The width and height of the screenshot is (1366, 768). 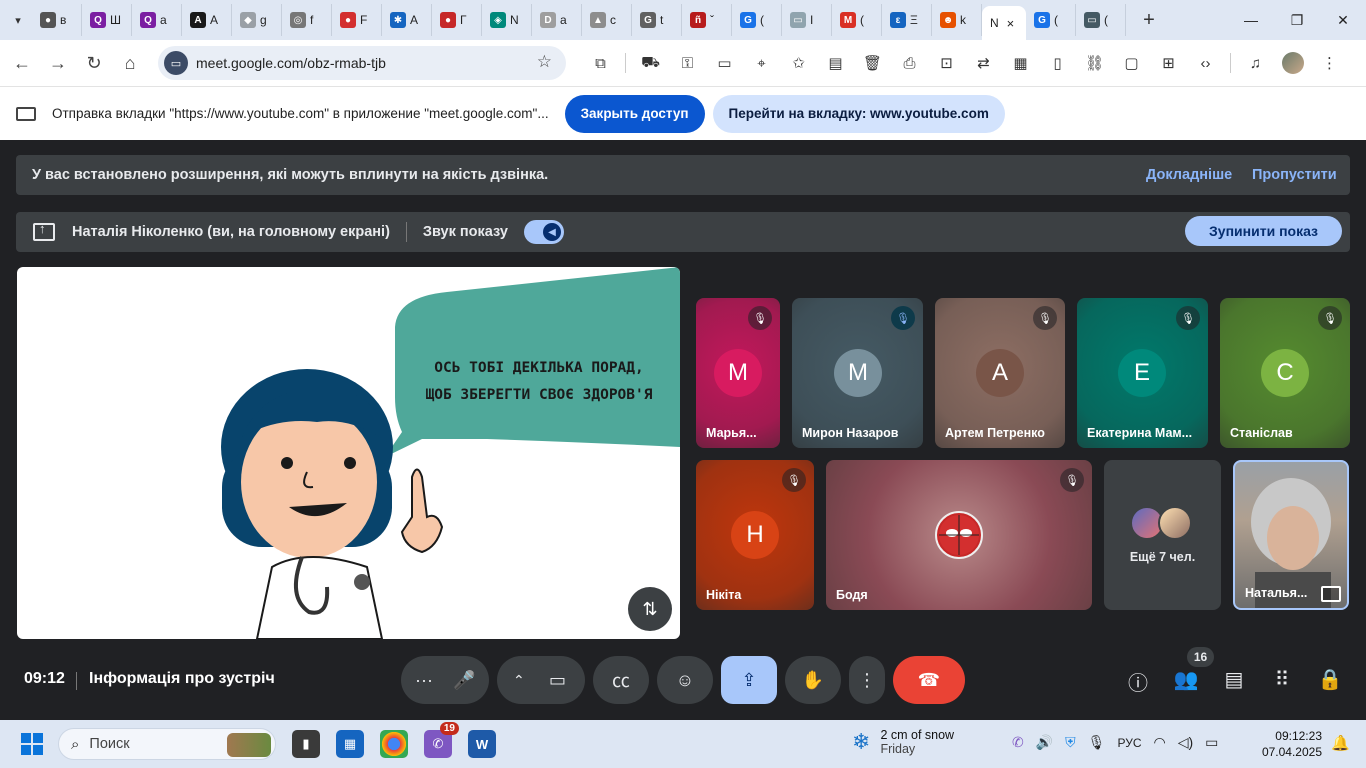 What do you see at coordinates (687, 63) in the screenshot?
I see `key-icon: ⚿` at bounding box center [687, 63].